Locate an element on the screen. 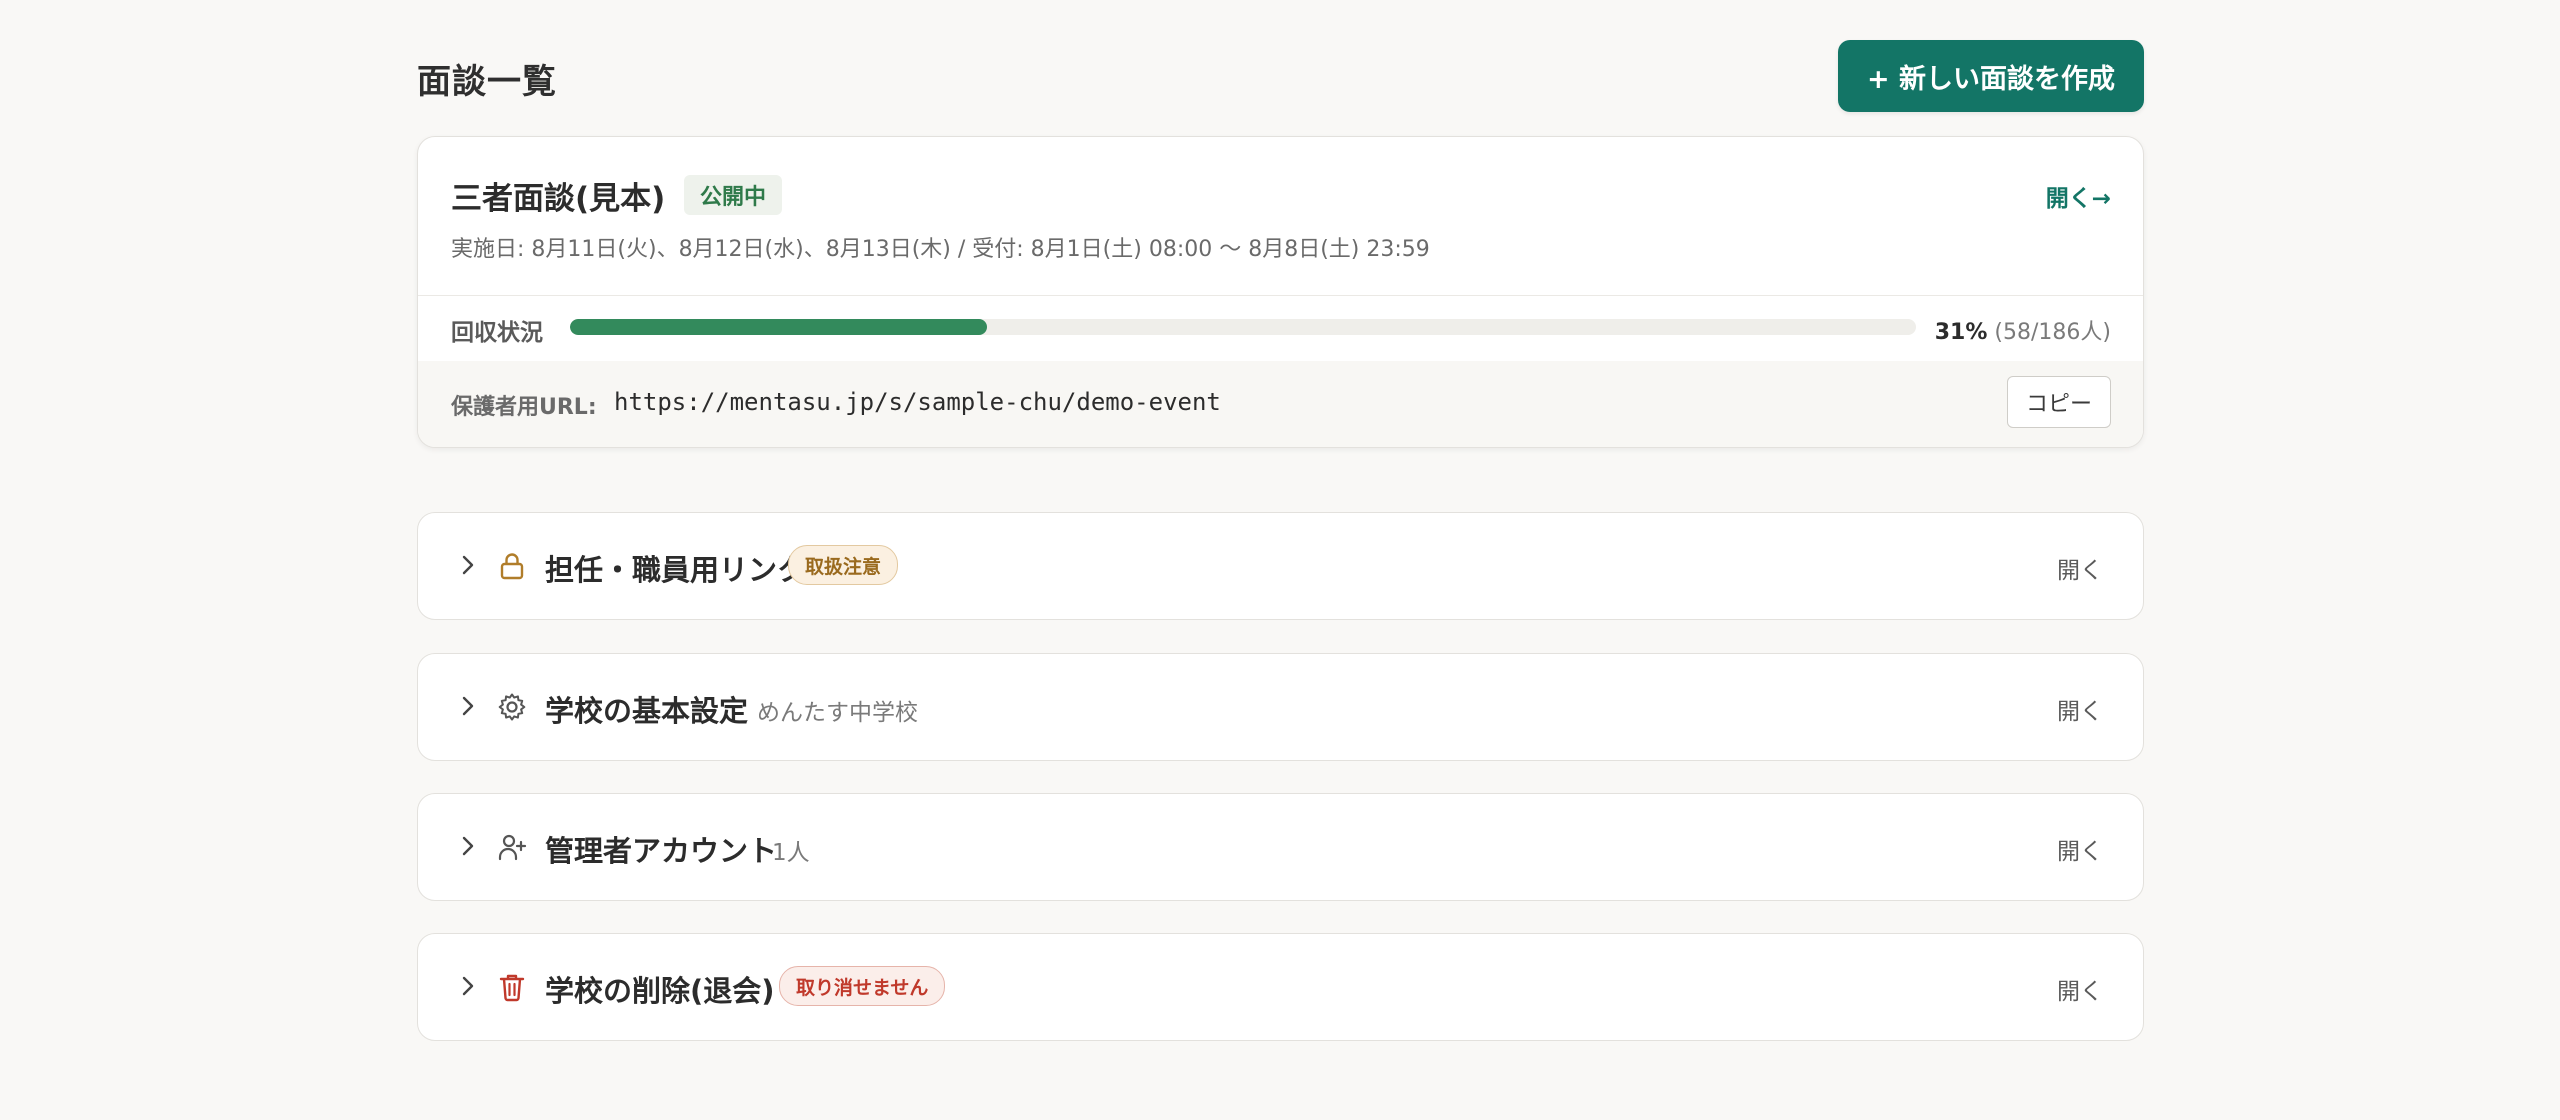  school-settings-section: 学校の基本設定 めんたす中学校 開く is located at coordinates (1280, 707).